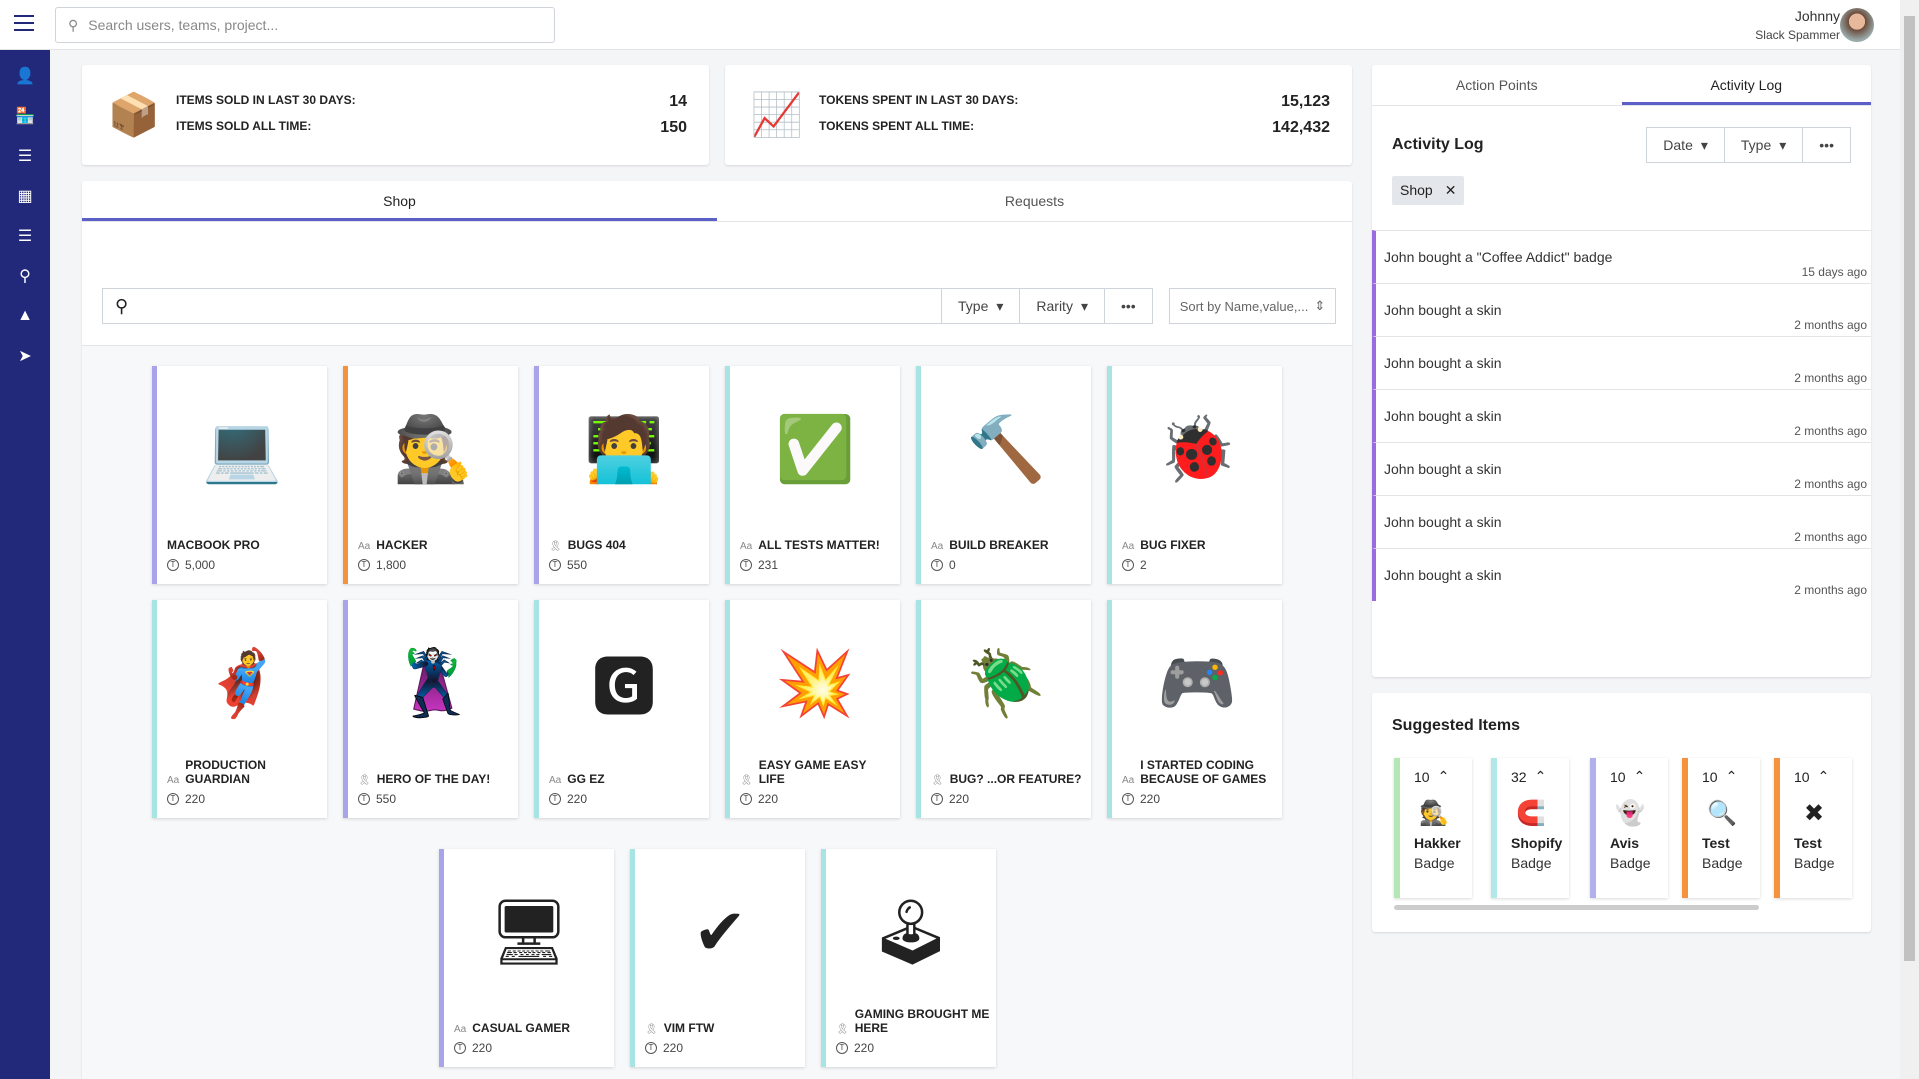  What do you see at coordinates (402, 545) in the screenshot?
I see `item-name: HACKER` at bounding box center [402, 545].